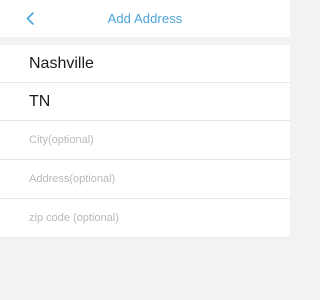  What do you see at coordinates (145, 41) in the screenshot?
I see `section-divider` at bounding box center [145, 41].